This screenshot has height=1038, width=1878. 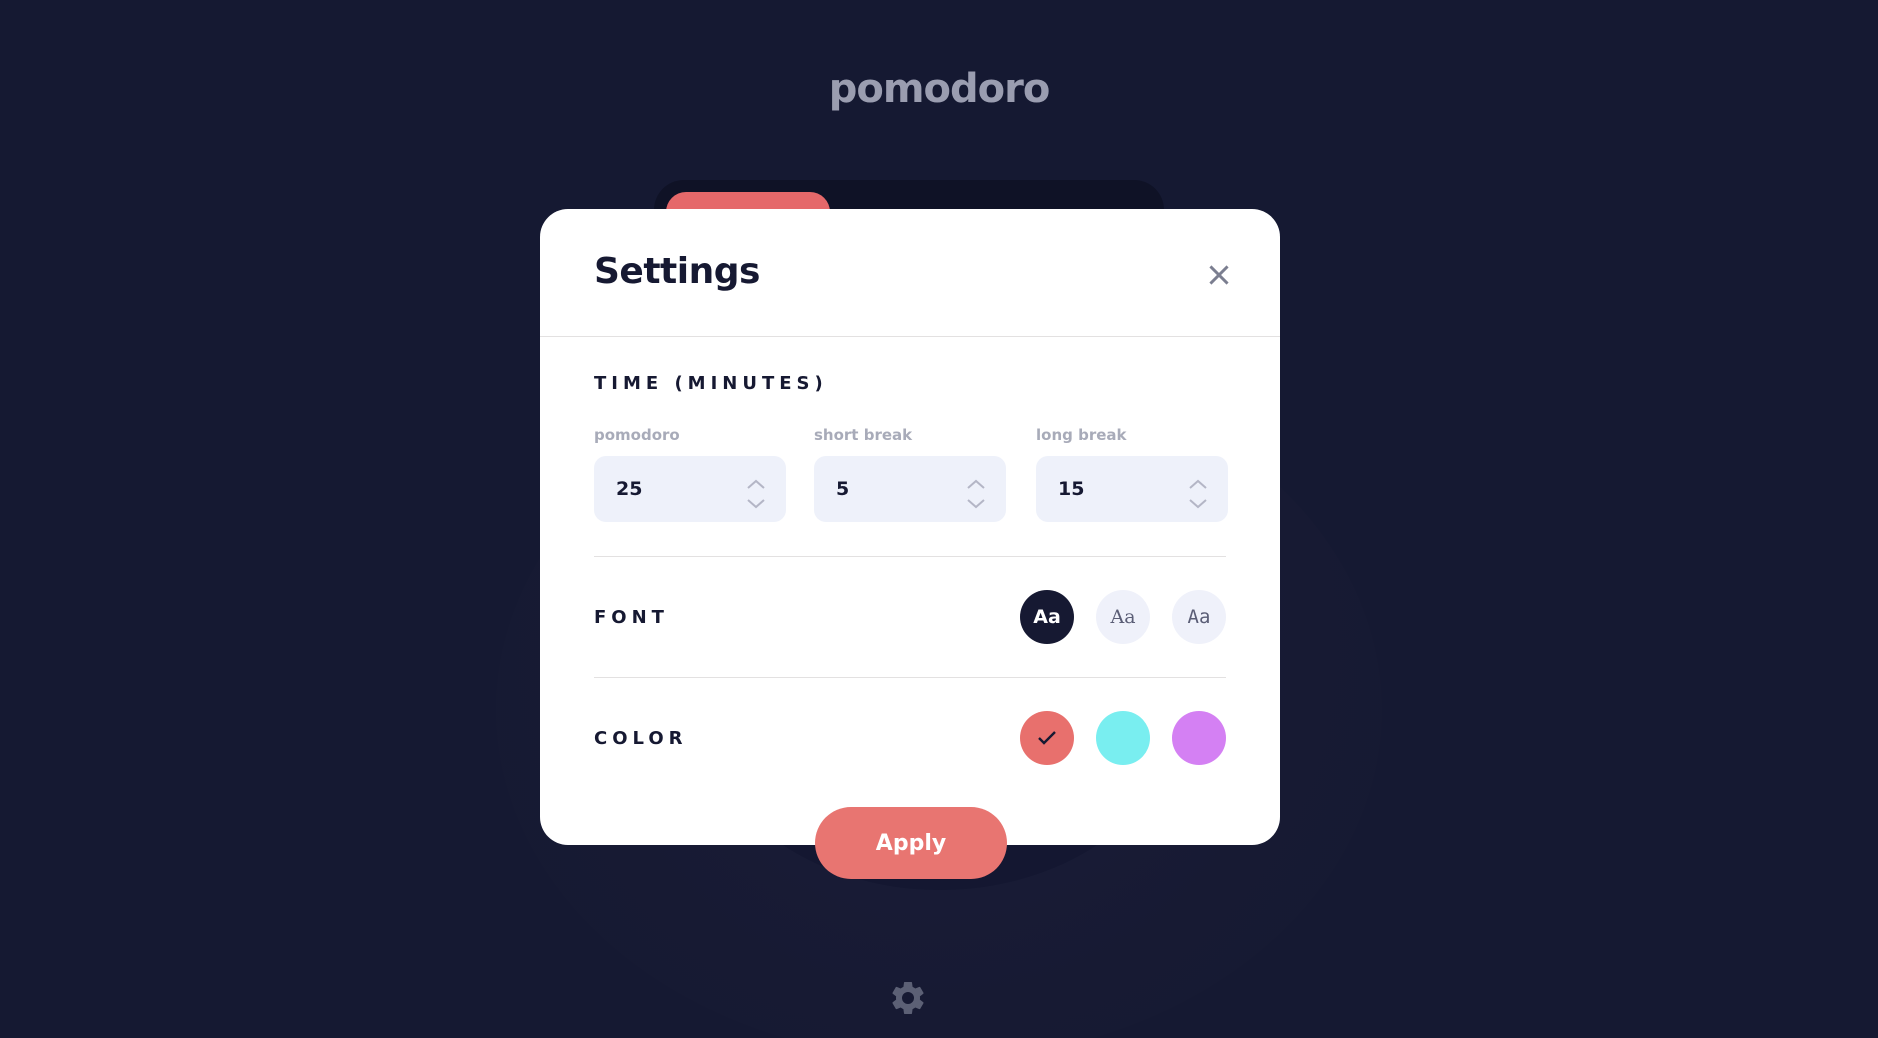 I want to click on short-break-input: 5, so click(x=910, y=489).